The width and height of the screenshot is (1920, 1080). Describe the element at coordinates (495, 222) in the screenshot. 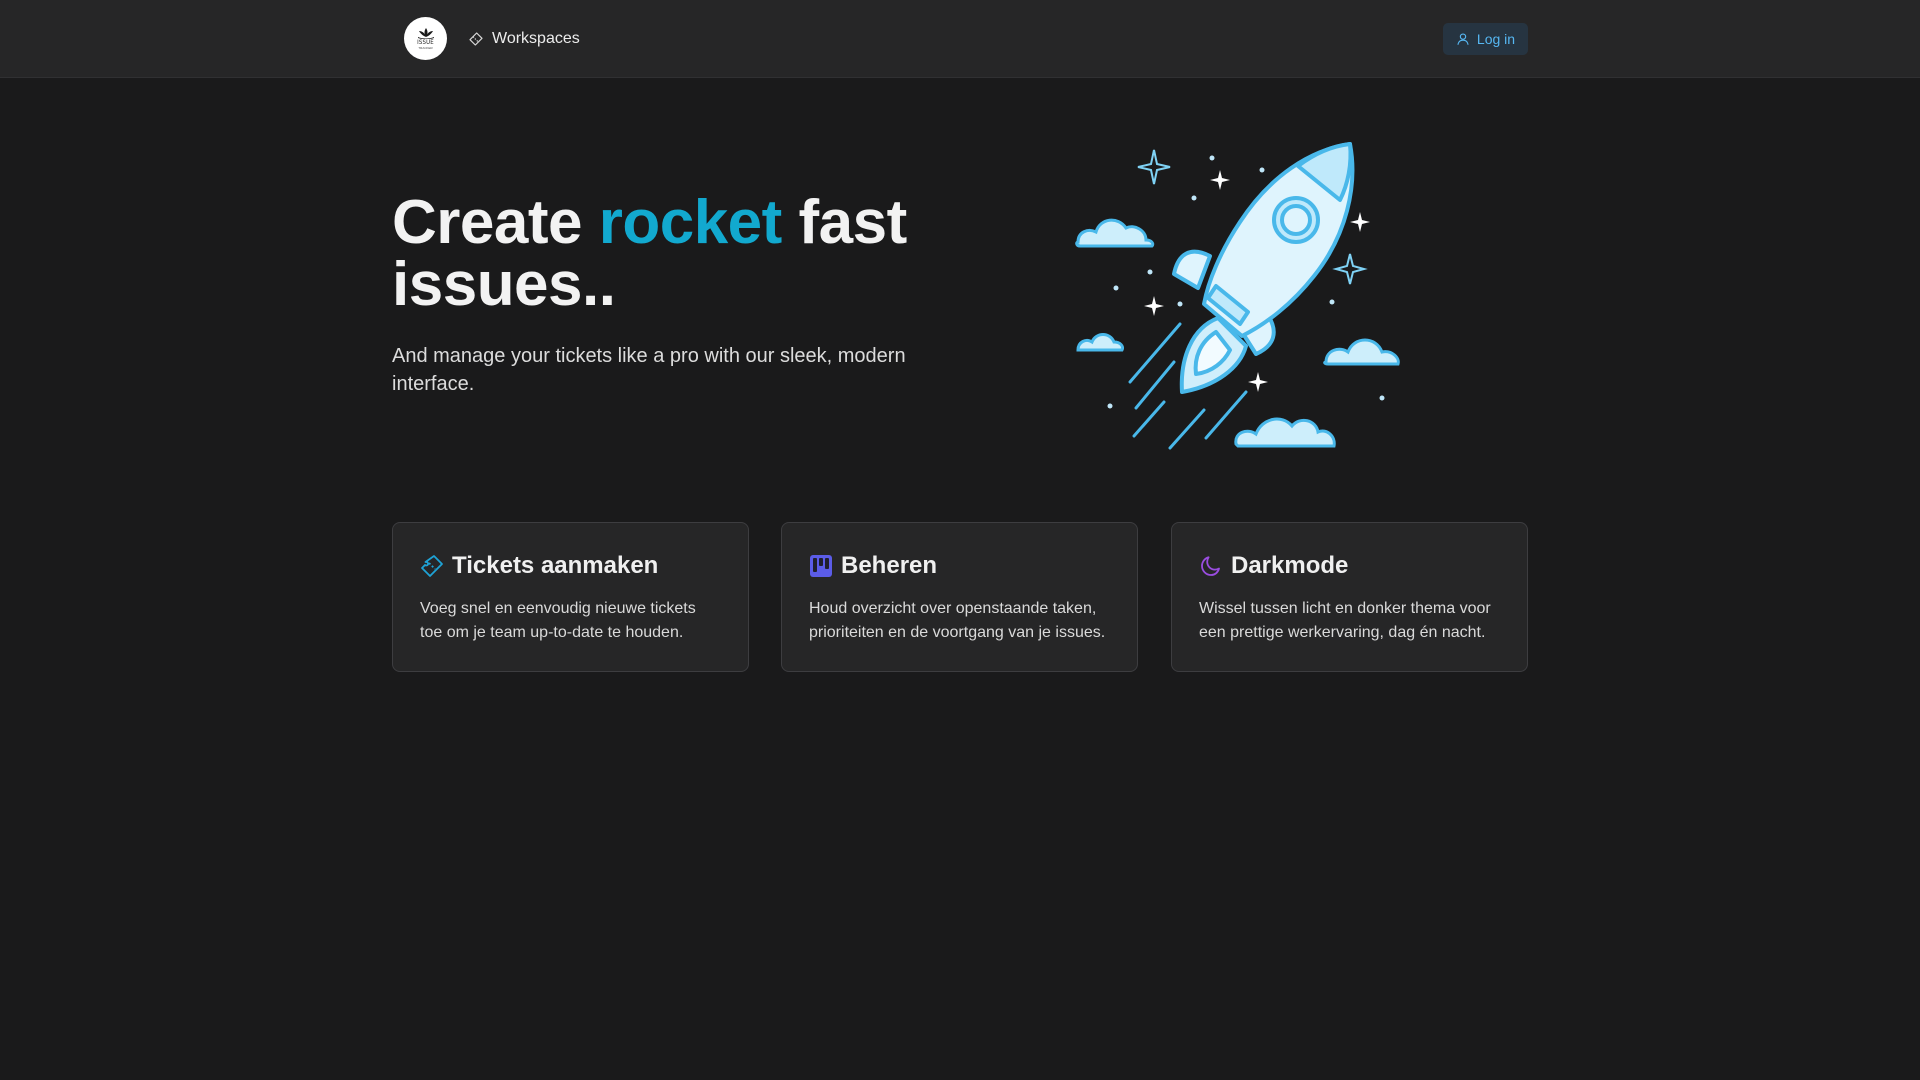

I see `hero-title-before: Create` at that location.